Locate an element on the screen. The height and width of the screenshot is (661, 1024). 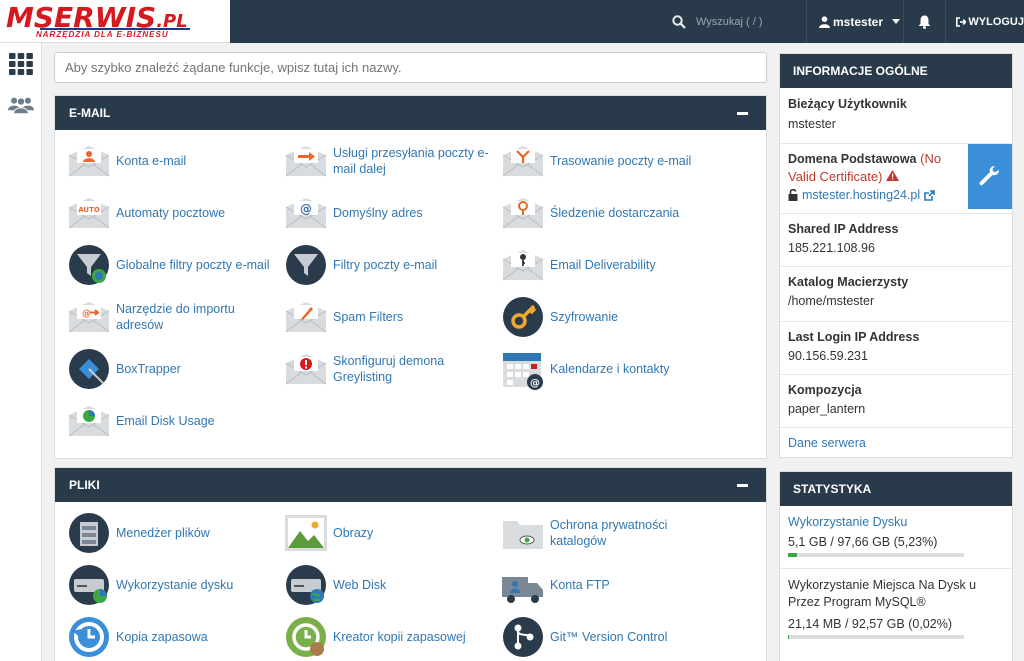
feature-directory-privacy: Ochrona prywatności katalogów is located at coordinates (609, 533).